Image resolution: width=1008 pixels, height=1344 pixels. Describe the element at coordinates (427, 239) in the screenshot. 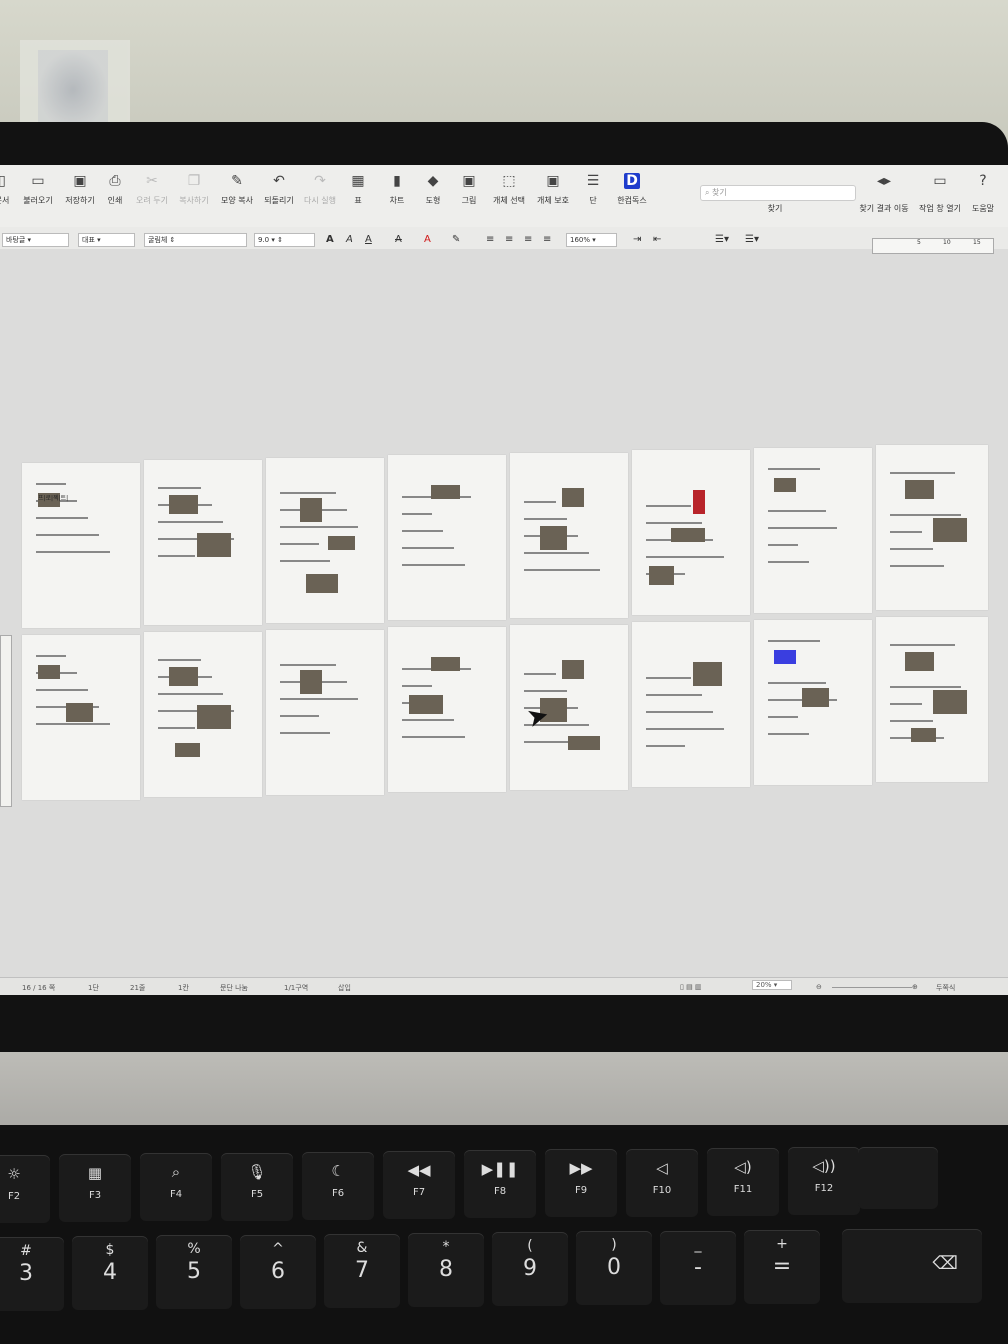

I see `font-color-button: A` at that location.